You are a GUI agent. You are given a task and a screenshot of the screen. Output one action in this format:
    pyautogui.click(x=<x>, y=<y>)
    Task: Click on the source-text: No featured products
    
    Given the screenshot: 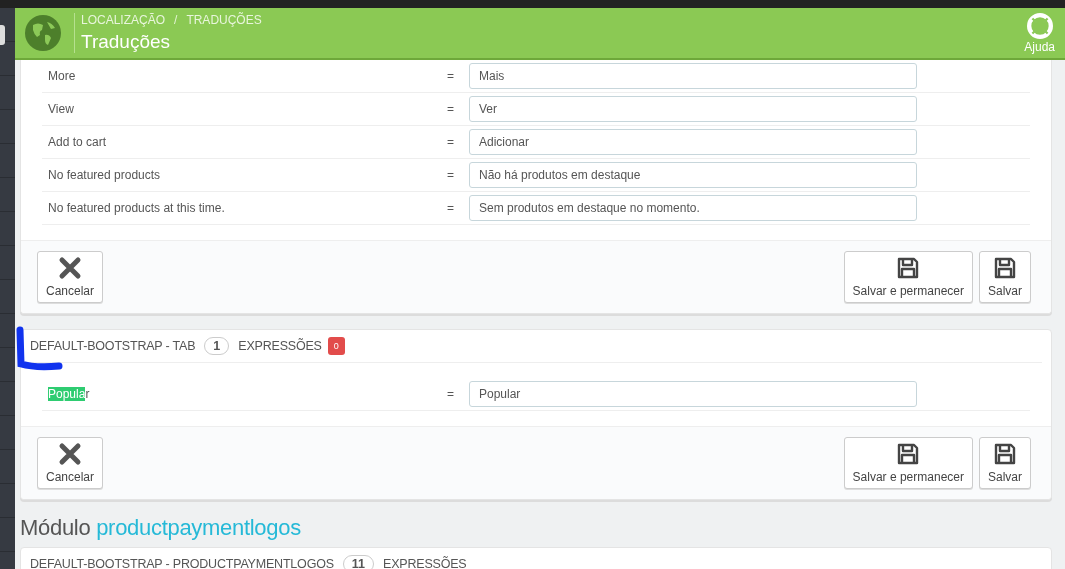 What is the action you would take?
    pyautogui.click(x=104, y=175)
    